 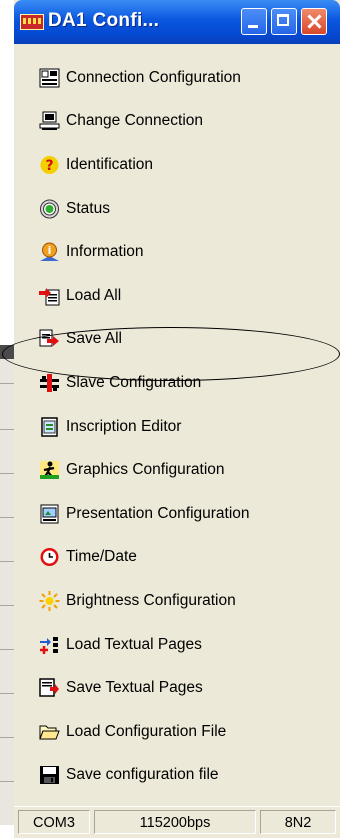 What do you see at coordinates (54, 822) in the screenshot?
I see `status-port: COM3` at bounding box center [54, 822].